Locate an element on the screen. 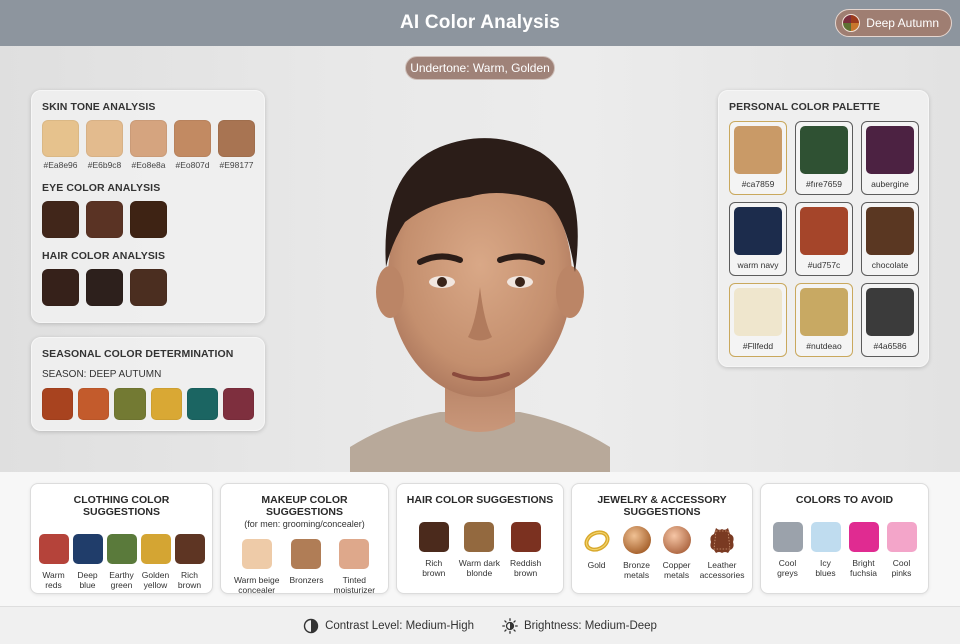  gold-ring-icon is located at coordinates (597, 540).